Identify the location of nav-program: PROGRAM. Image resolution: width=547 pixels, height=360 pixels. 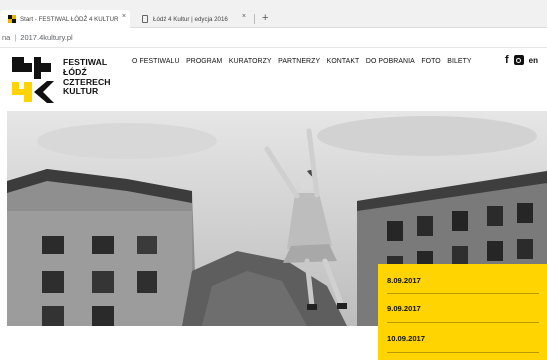
(204, 61).